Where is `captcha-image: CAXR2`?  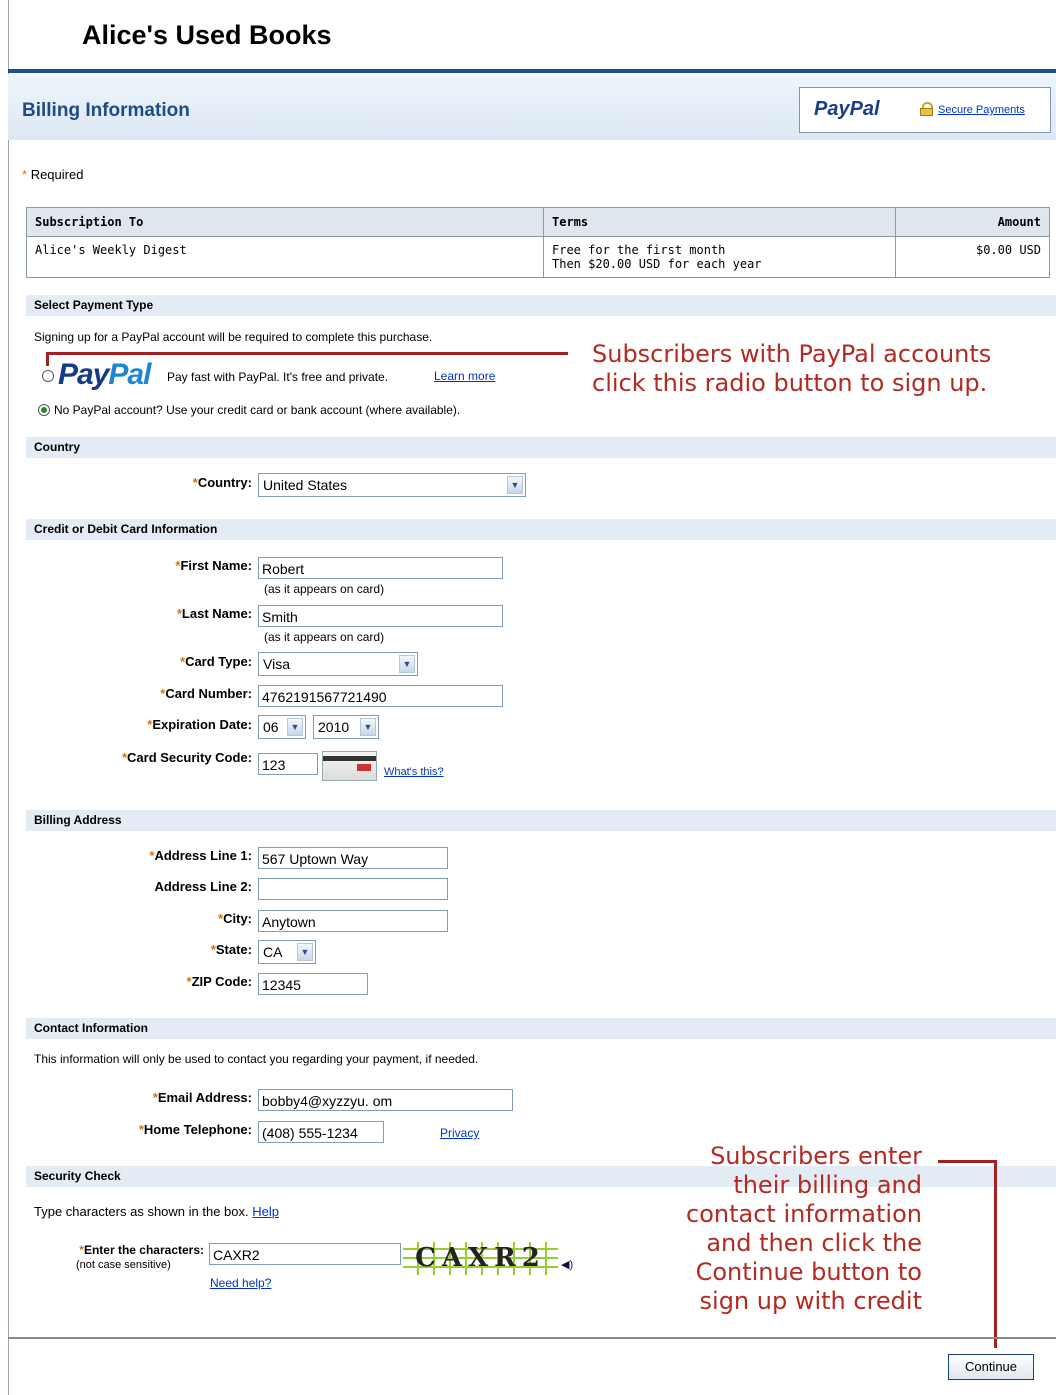
captcha-image: CAXR2 is located at coordinates (480, 1258).